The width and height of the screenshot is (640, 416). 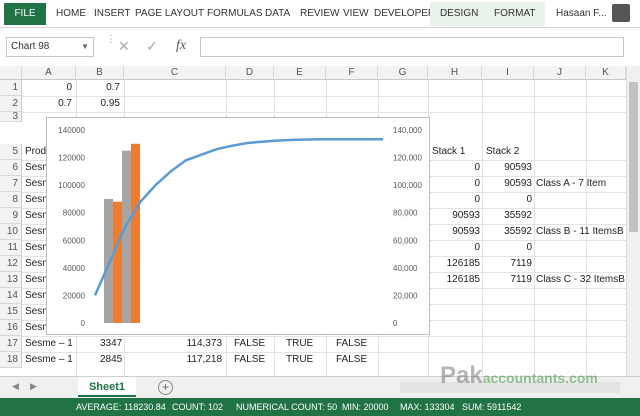 I want to click on tab-page-layout: PAGE LAYOUT, so click(x=169, y=13).